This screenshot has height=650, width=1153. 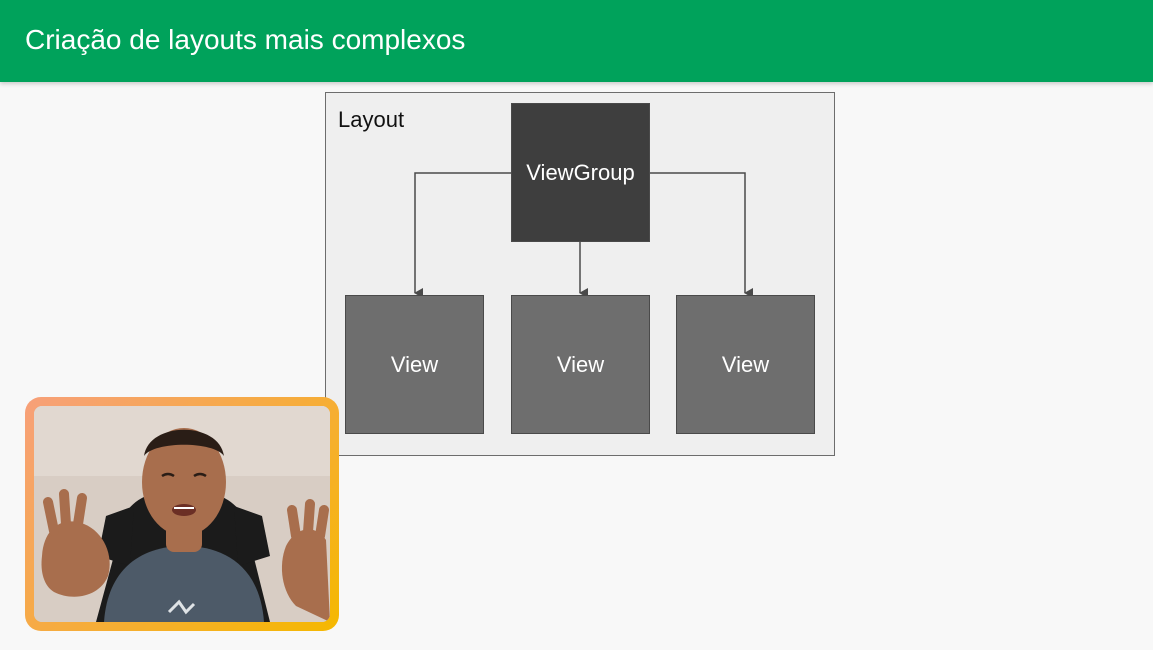 What do you see at coordinates (462, 235) in the screenshot?
I see `connector-left` at bounding box center [462, 235].